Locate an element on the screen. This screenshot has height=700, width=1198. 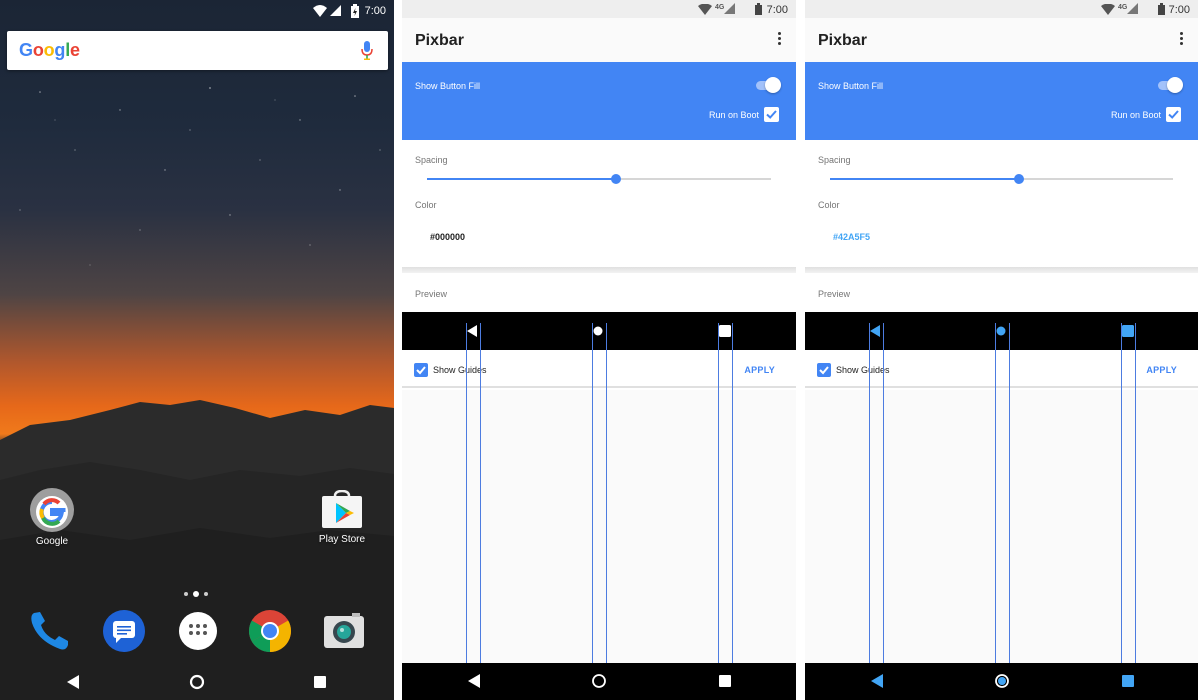
google-logo: Google is located at coordinates (49, 50).